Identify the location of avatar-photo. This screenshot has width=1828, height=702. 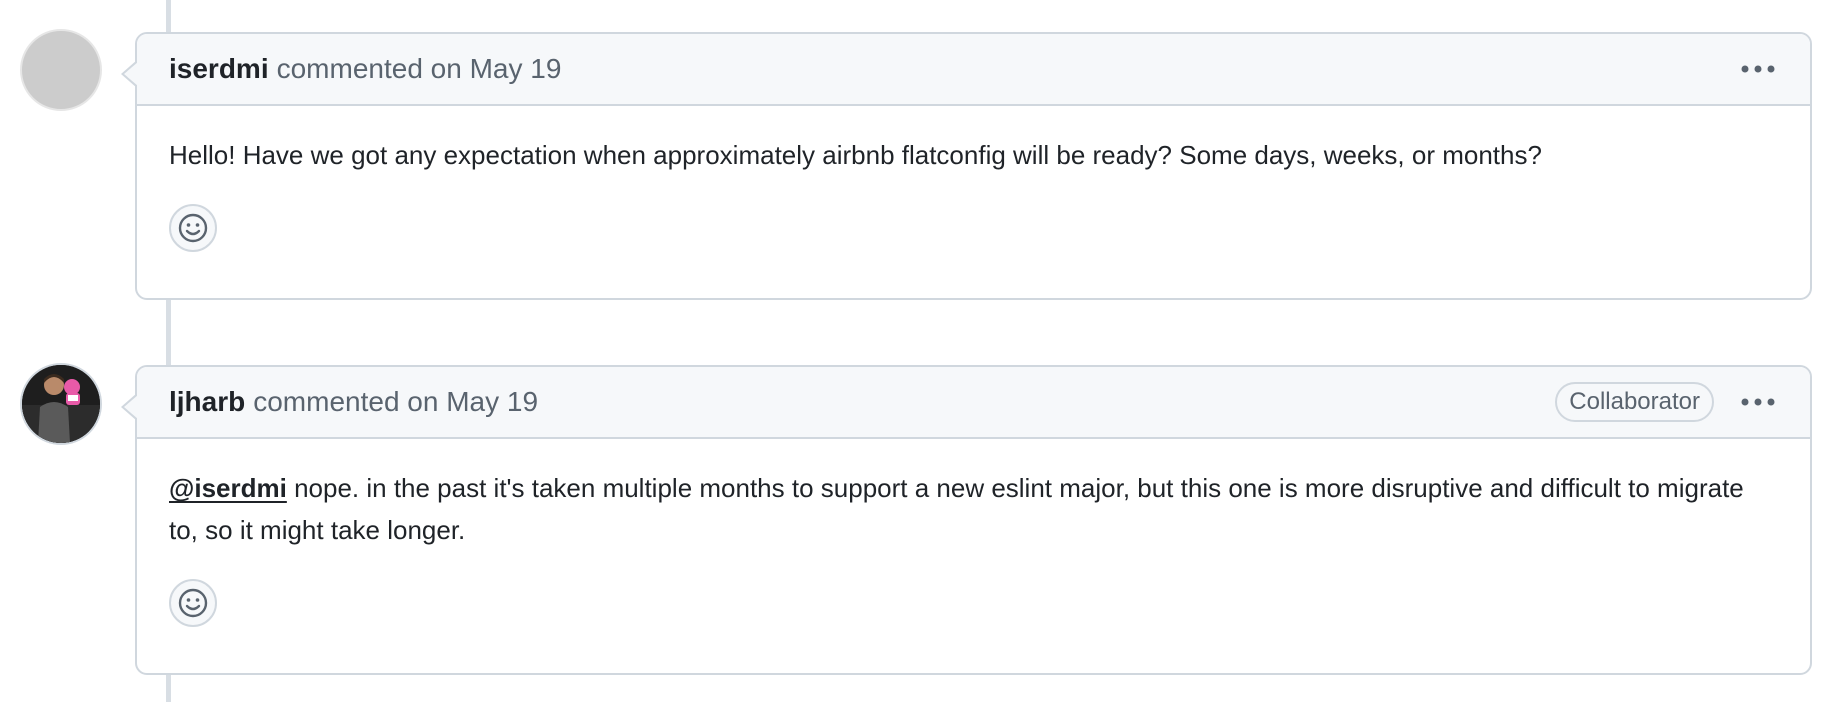
(61, 404).